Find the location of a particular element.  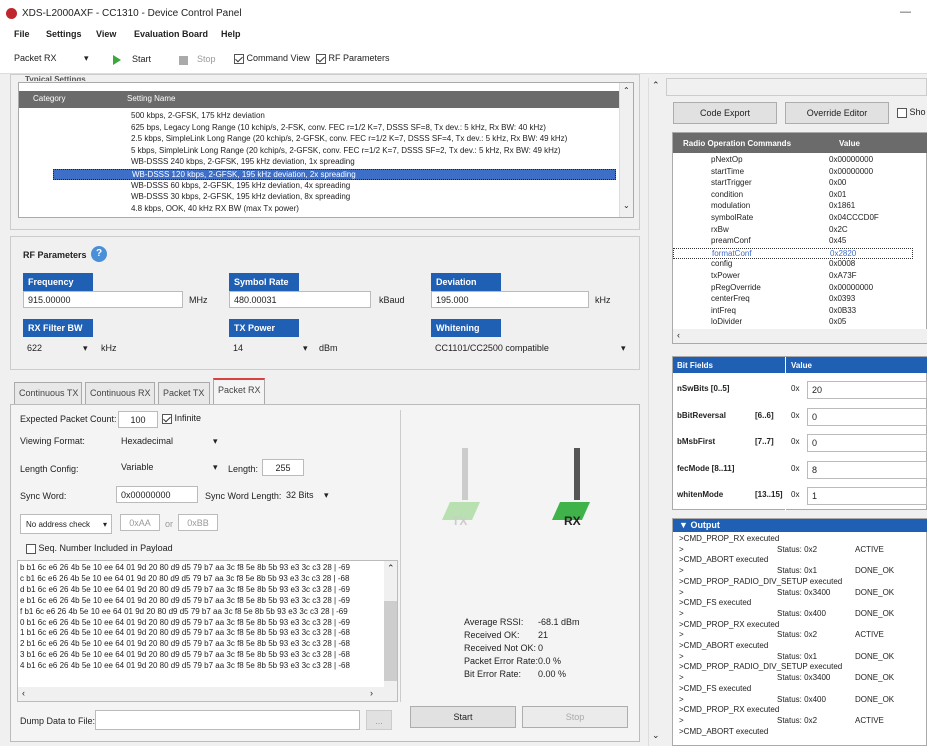

command-row: modulation 0x1861 is located at coordinates (793, 206).